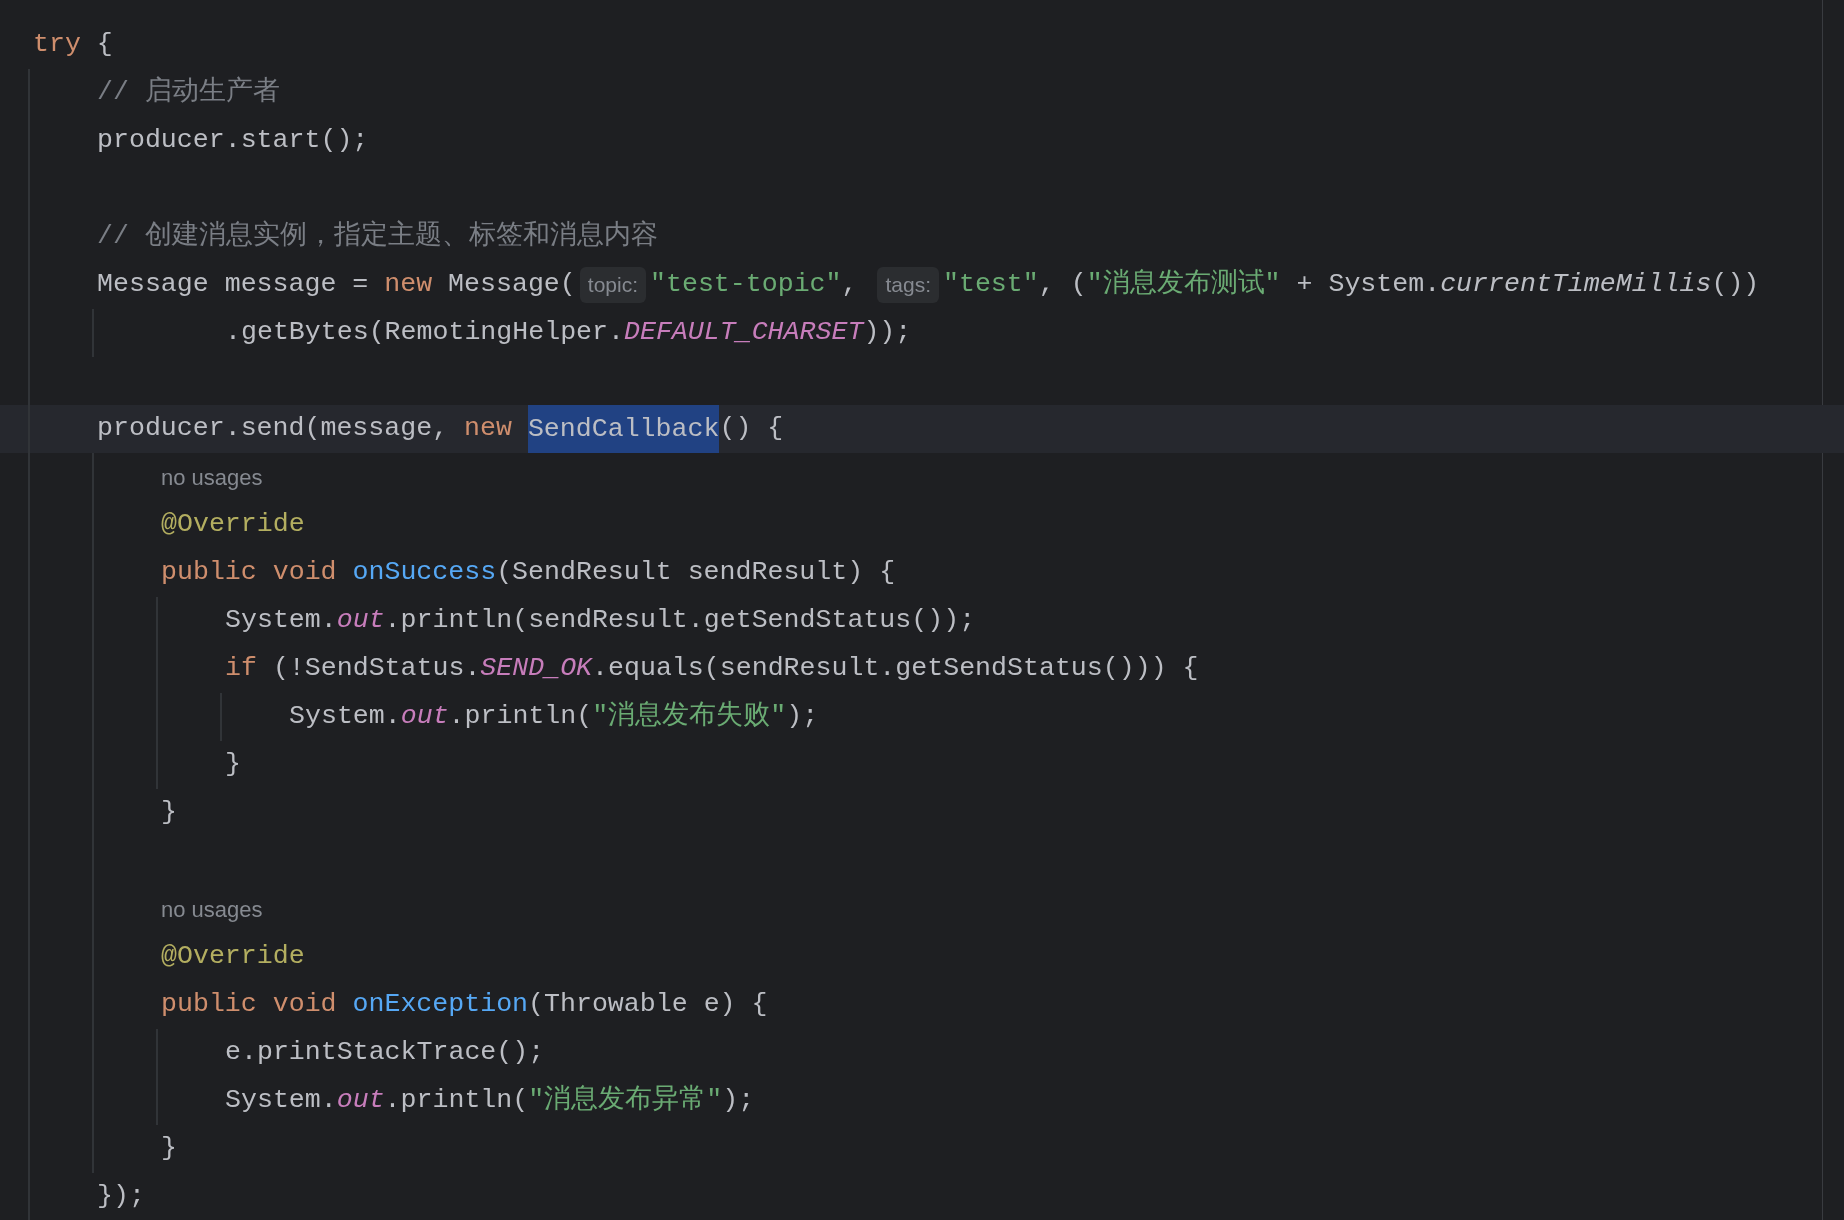 The width and height of the screenshot is (1844, 1220). Describe the element at coordinates (990, 285) in the screenshot. I see `string-literal: "test"` at that location.